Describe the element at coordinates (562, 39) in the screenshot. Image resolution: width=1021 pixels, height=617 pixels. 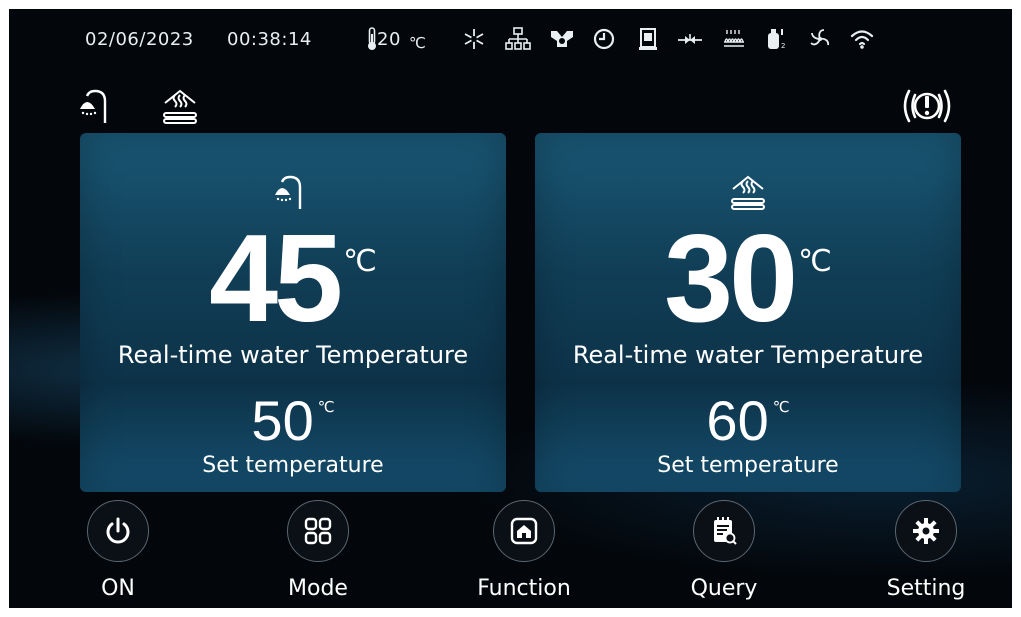
I see `pump-icon` at that location.